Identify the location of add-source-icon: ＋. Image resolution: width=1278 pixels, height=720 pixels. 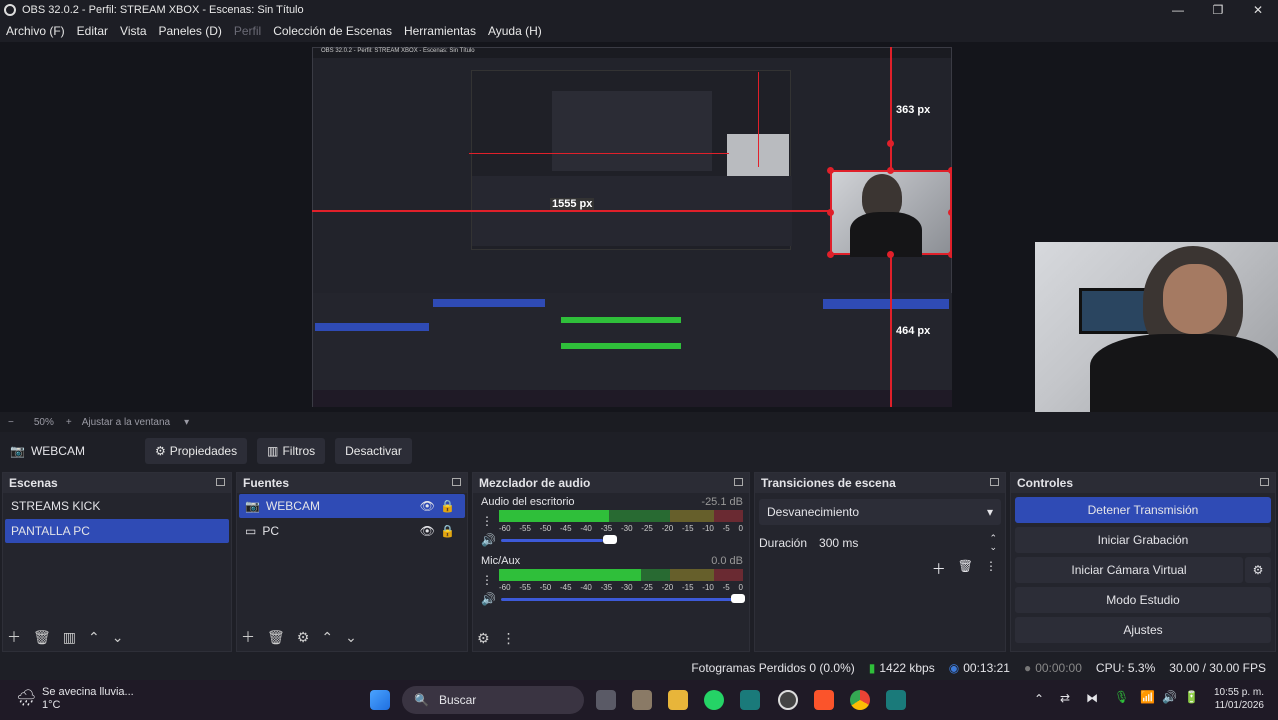
(248, 637).